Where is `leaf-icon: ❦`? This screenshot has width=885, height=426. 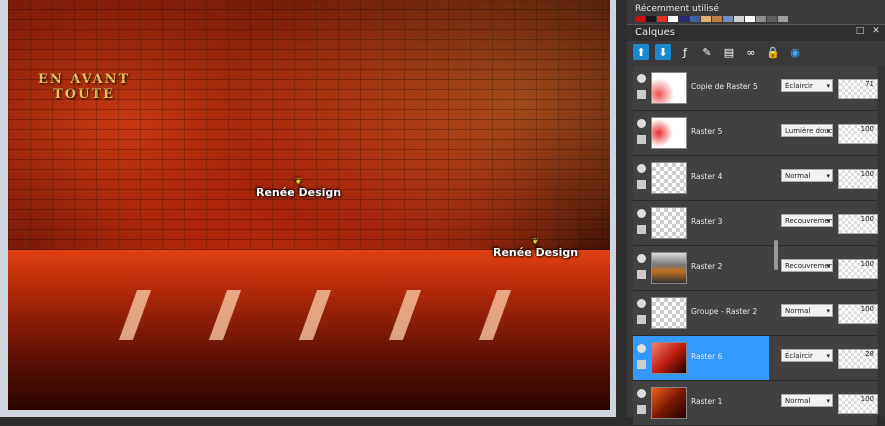 leaf-icon: ❦ is located at coordinates (298, 182).